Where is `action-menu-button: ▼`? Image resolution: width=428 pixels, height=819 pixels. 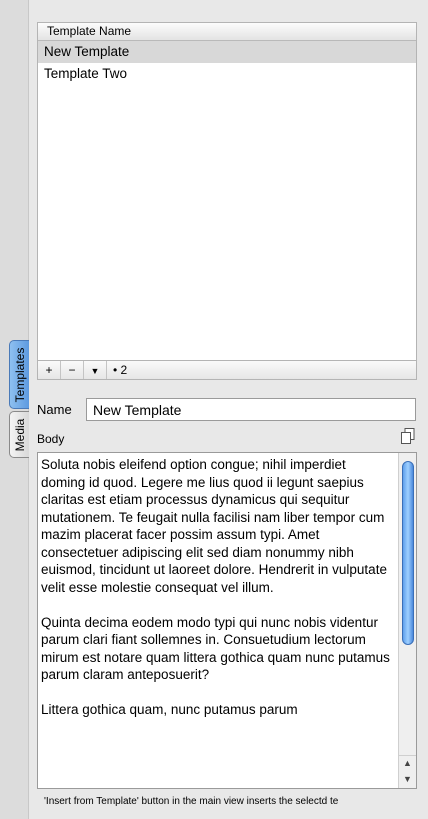 action-menu-button: ▼ is located at coordinates (95, 370).